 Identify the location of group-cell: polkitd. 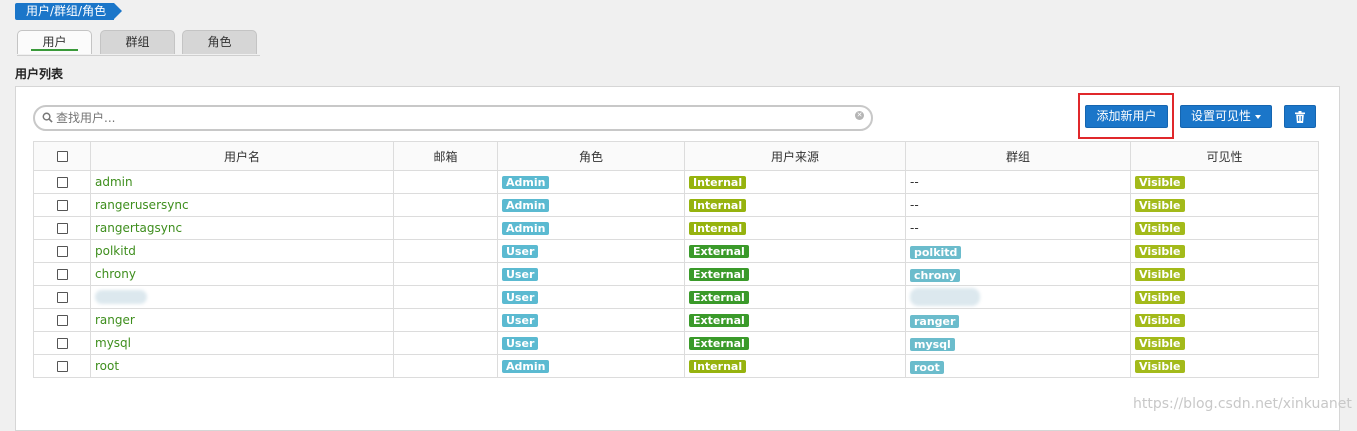
(1018, 251).